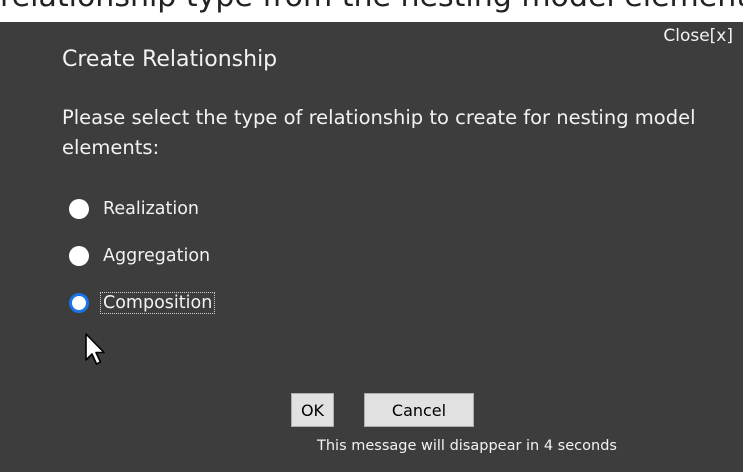 The width and height of the screenshot is (743, 472). Describe the element at coordinates (157, 303) in the screenshot. I see `radio-label-composition: Composition` at that location.